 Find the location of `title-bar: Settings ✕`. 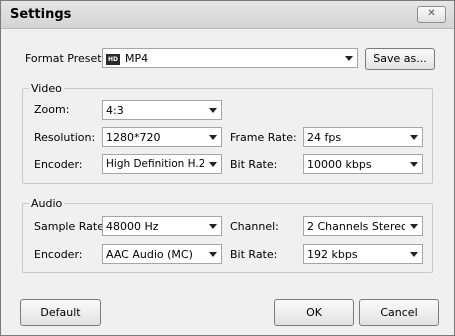

title-bar: Settings ✕ is located at coordinates (227, 15).